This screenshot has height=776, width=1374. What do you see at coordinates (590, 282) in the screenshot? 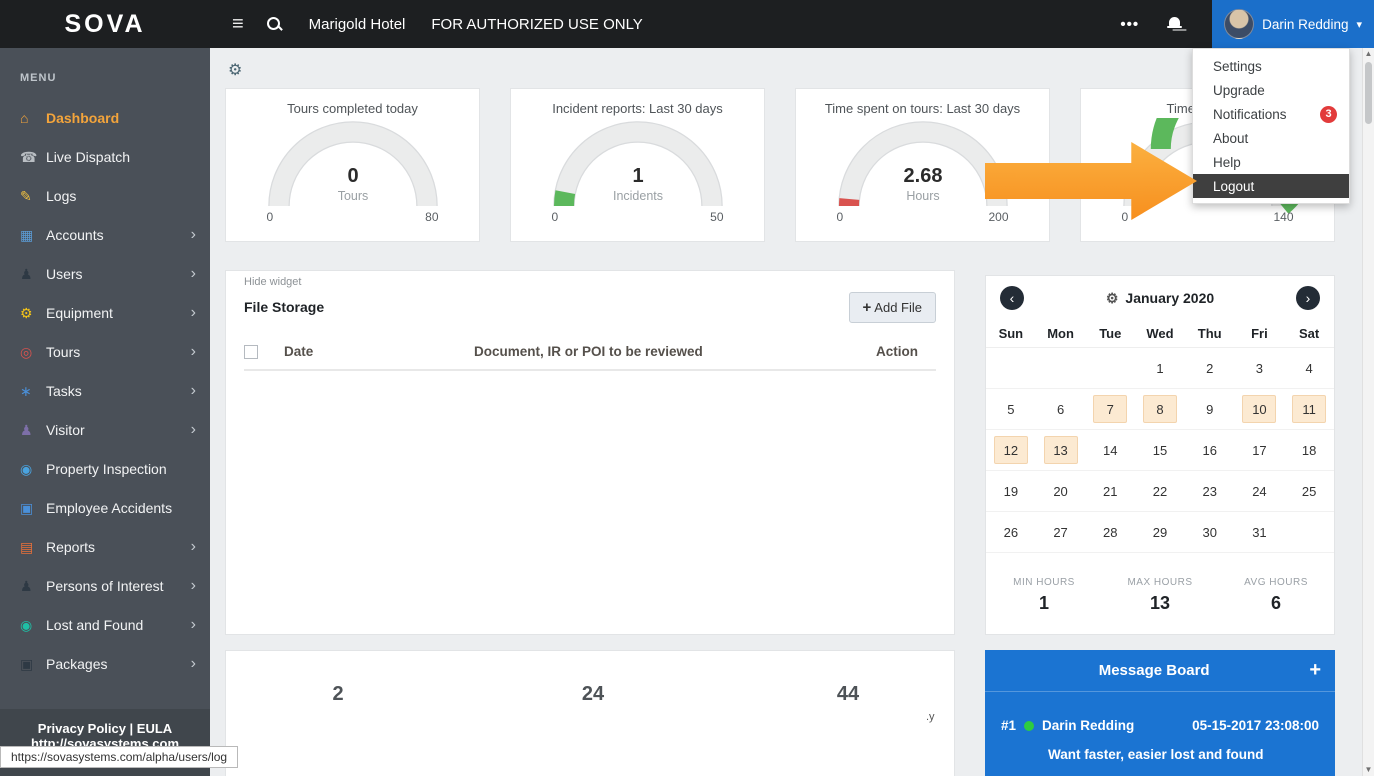
I see `hide-widget-link: Hide widget` at bounding box center [590, 282].